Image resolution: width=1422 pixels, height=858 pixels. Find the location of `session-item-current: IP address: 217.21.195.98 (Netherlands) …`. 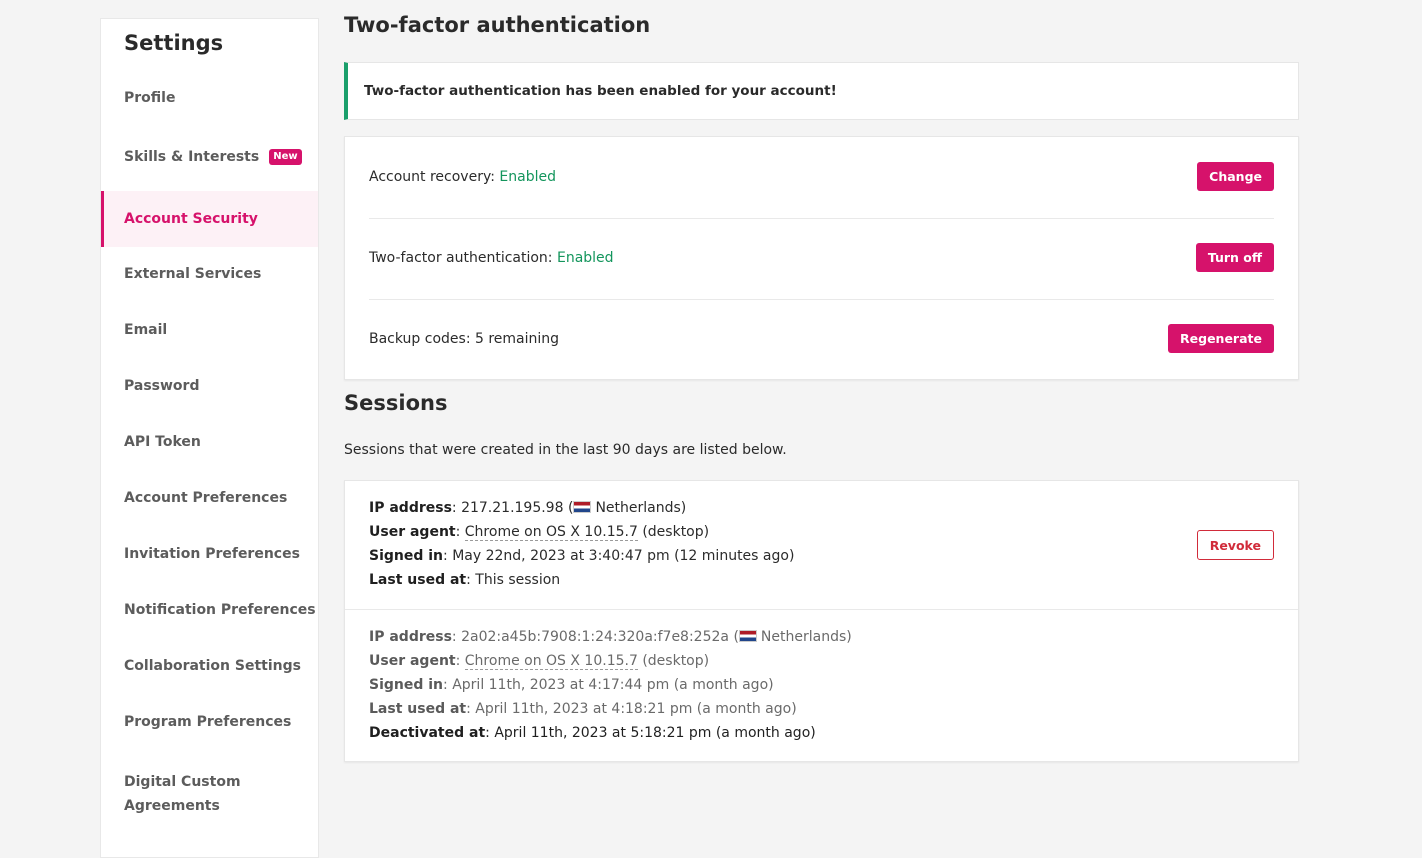

session-item-current: IP address: 217.21.195.98 (Netherlands) … is located at coordinates (821, 544).